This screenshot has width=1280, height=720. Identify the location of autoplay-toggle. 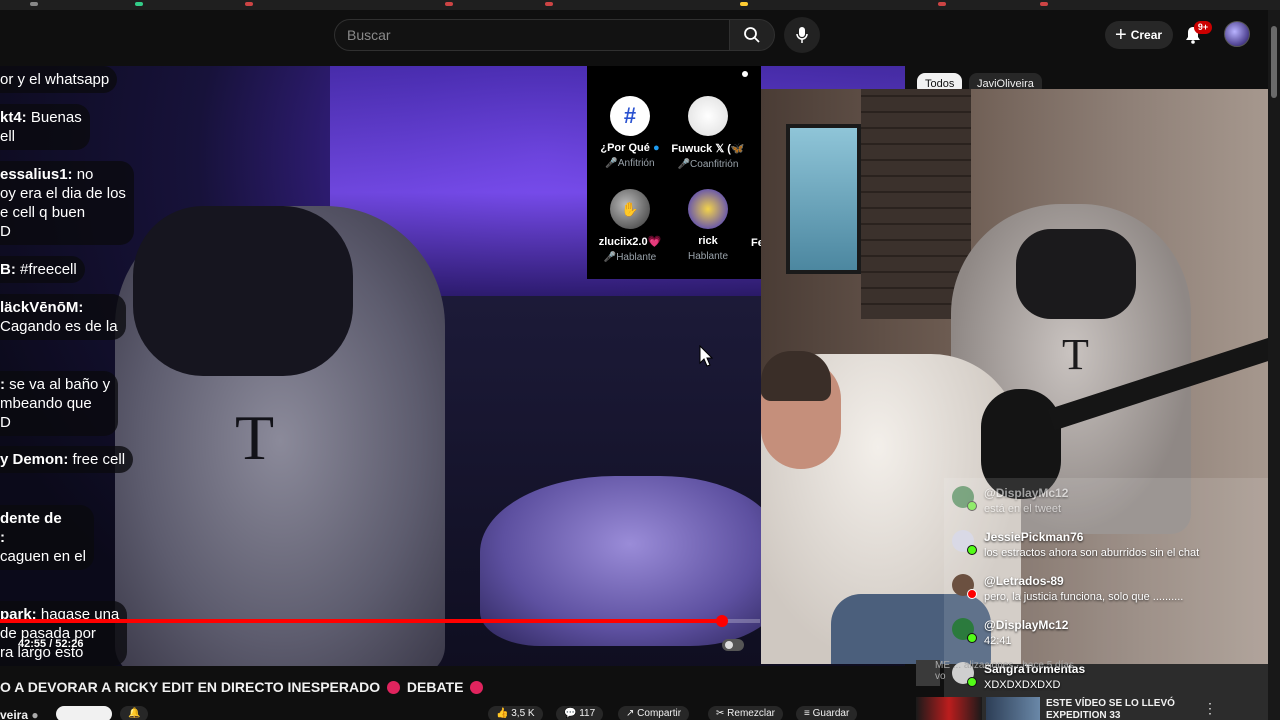
(733, 645).